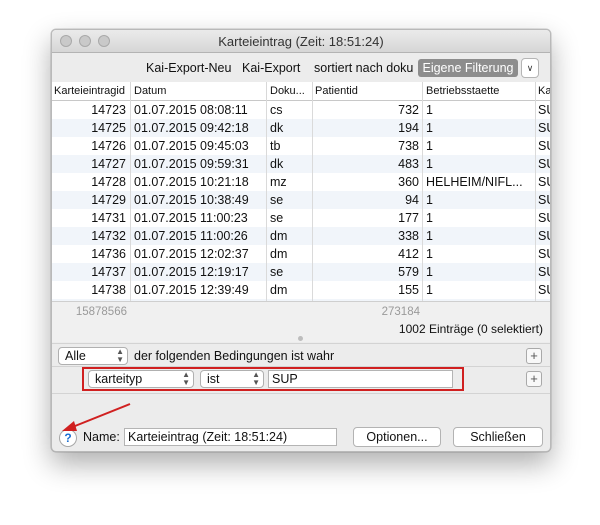  Describe the element at coordinates (96, 417) in the screenshot. I see `annotation-arrow` at that location.